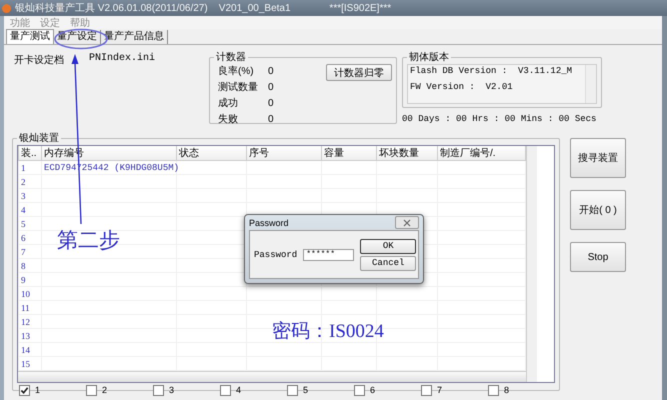 This screenshot has height=400, width=667. Describe the element at coordinates (439, 390) in the screenshot. I see `checkbox-label: 7` at that location.